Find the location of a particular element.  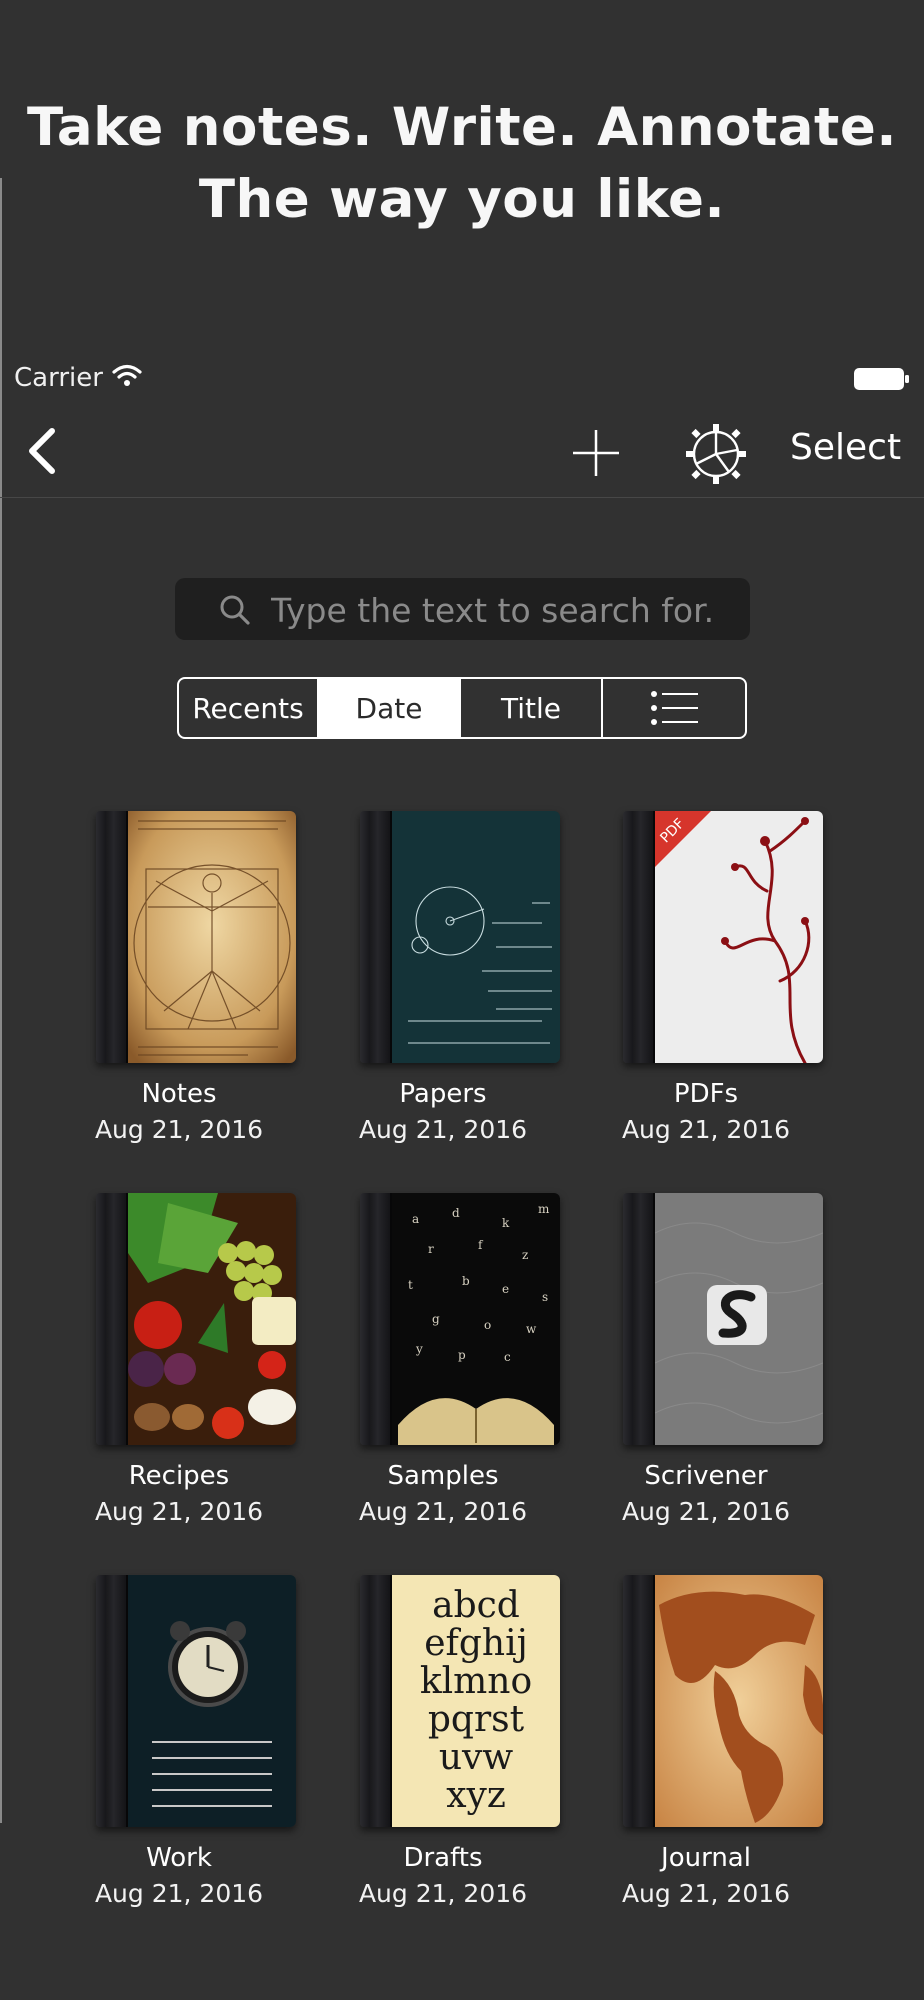

settings-button is located at coordinates (716, 454).